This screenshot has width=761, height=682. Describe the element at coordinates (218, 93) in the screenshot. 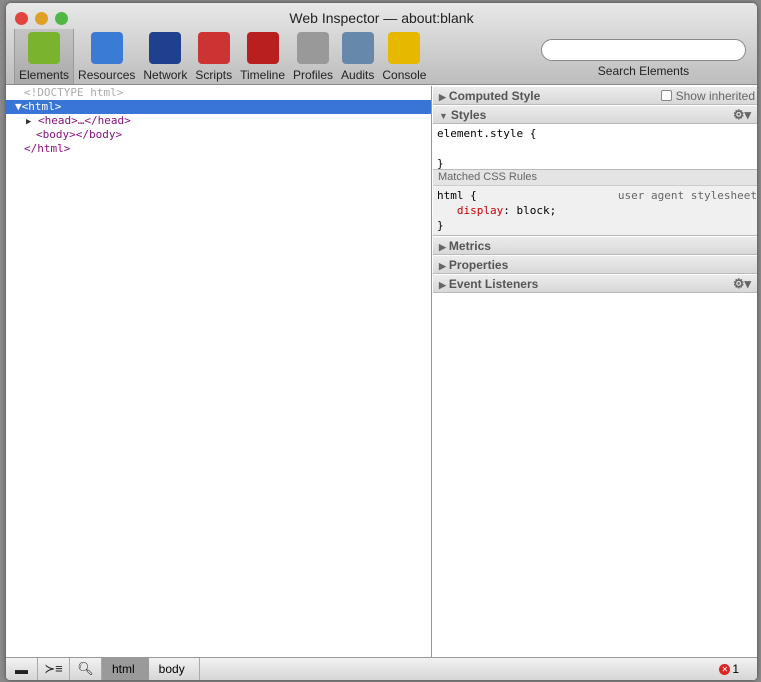

I see `doctype-node: <!DOCTYPE html>` at that location.